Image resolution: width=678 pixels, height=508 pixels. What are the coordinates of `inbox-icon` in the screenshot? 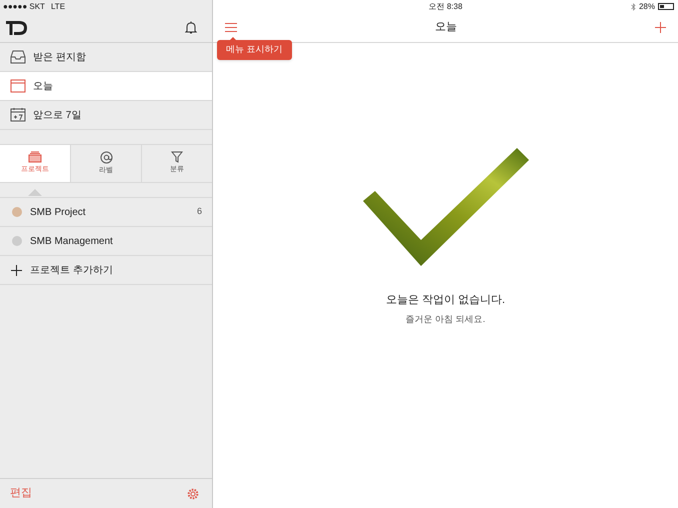 It's located at (18, 57).